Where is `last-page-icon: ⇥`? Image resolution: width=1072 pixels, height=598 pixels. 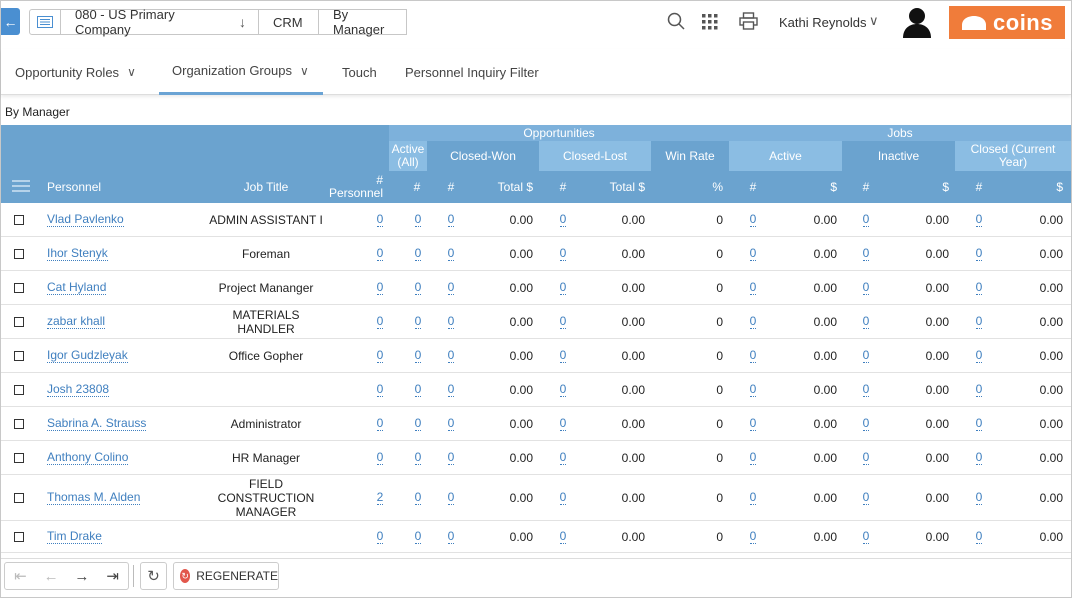 last-page-icon: ⇥ is located at coordinates (112, 576).